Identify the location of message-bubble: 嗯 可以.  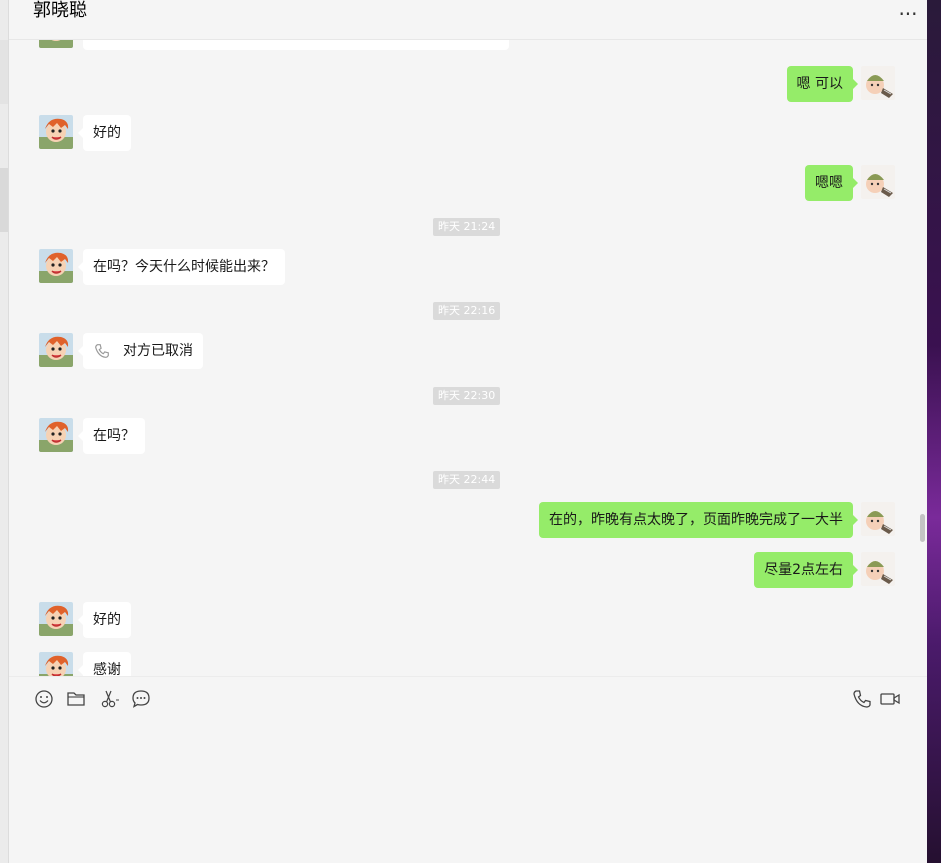
(822, 84).